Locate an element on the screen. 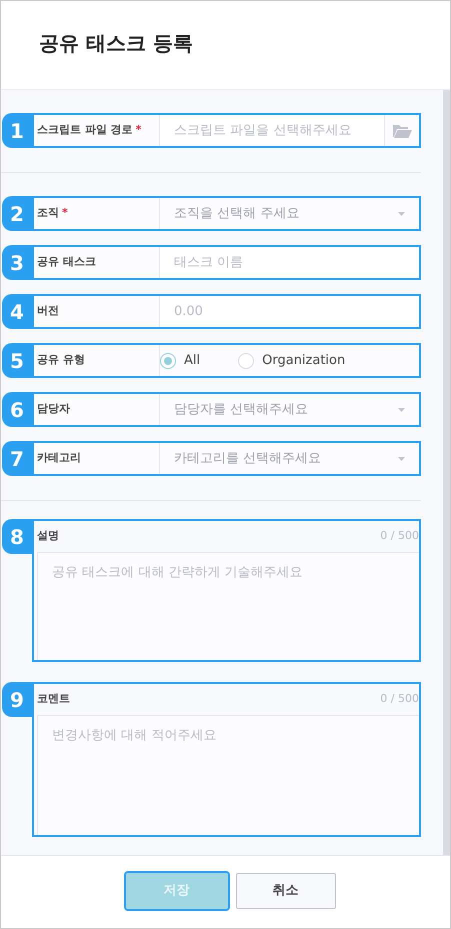  browse-button is located at coordinates (401, 130).